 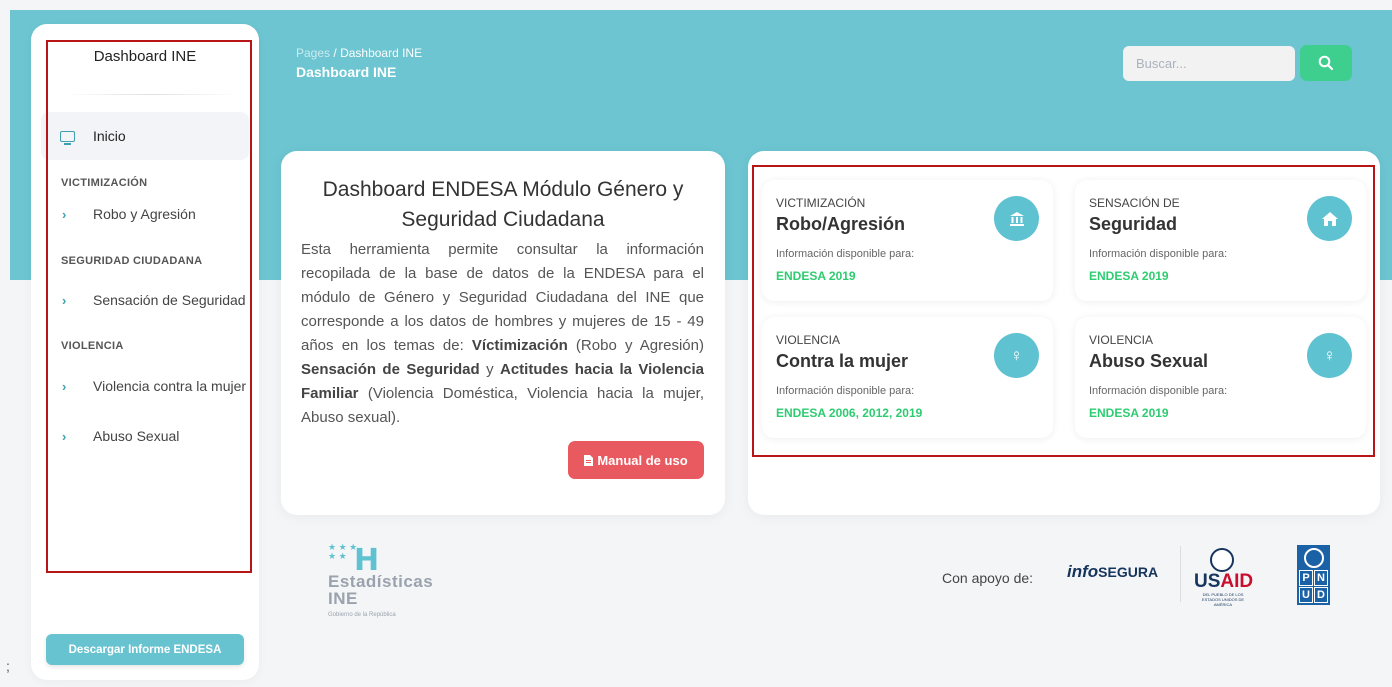 I want to click on manual-button: Manual de uso, so click(x=636, y=460).